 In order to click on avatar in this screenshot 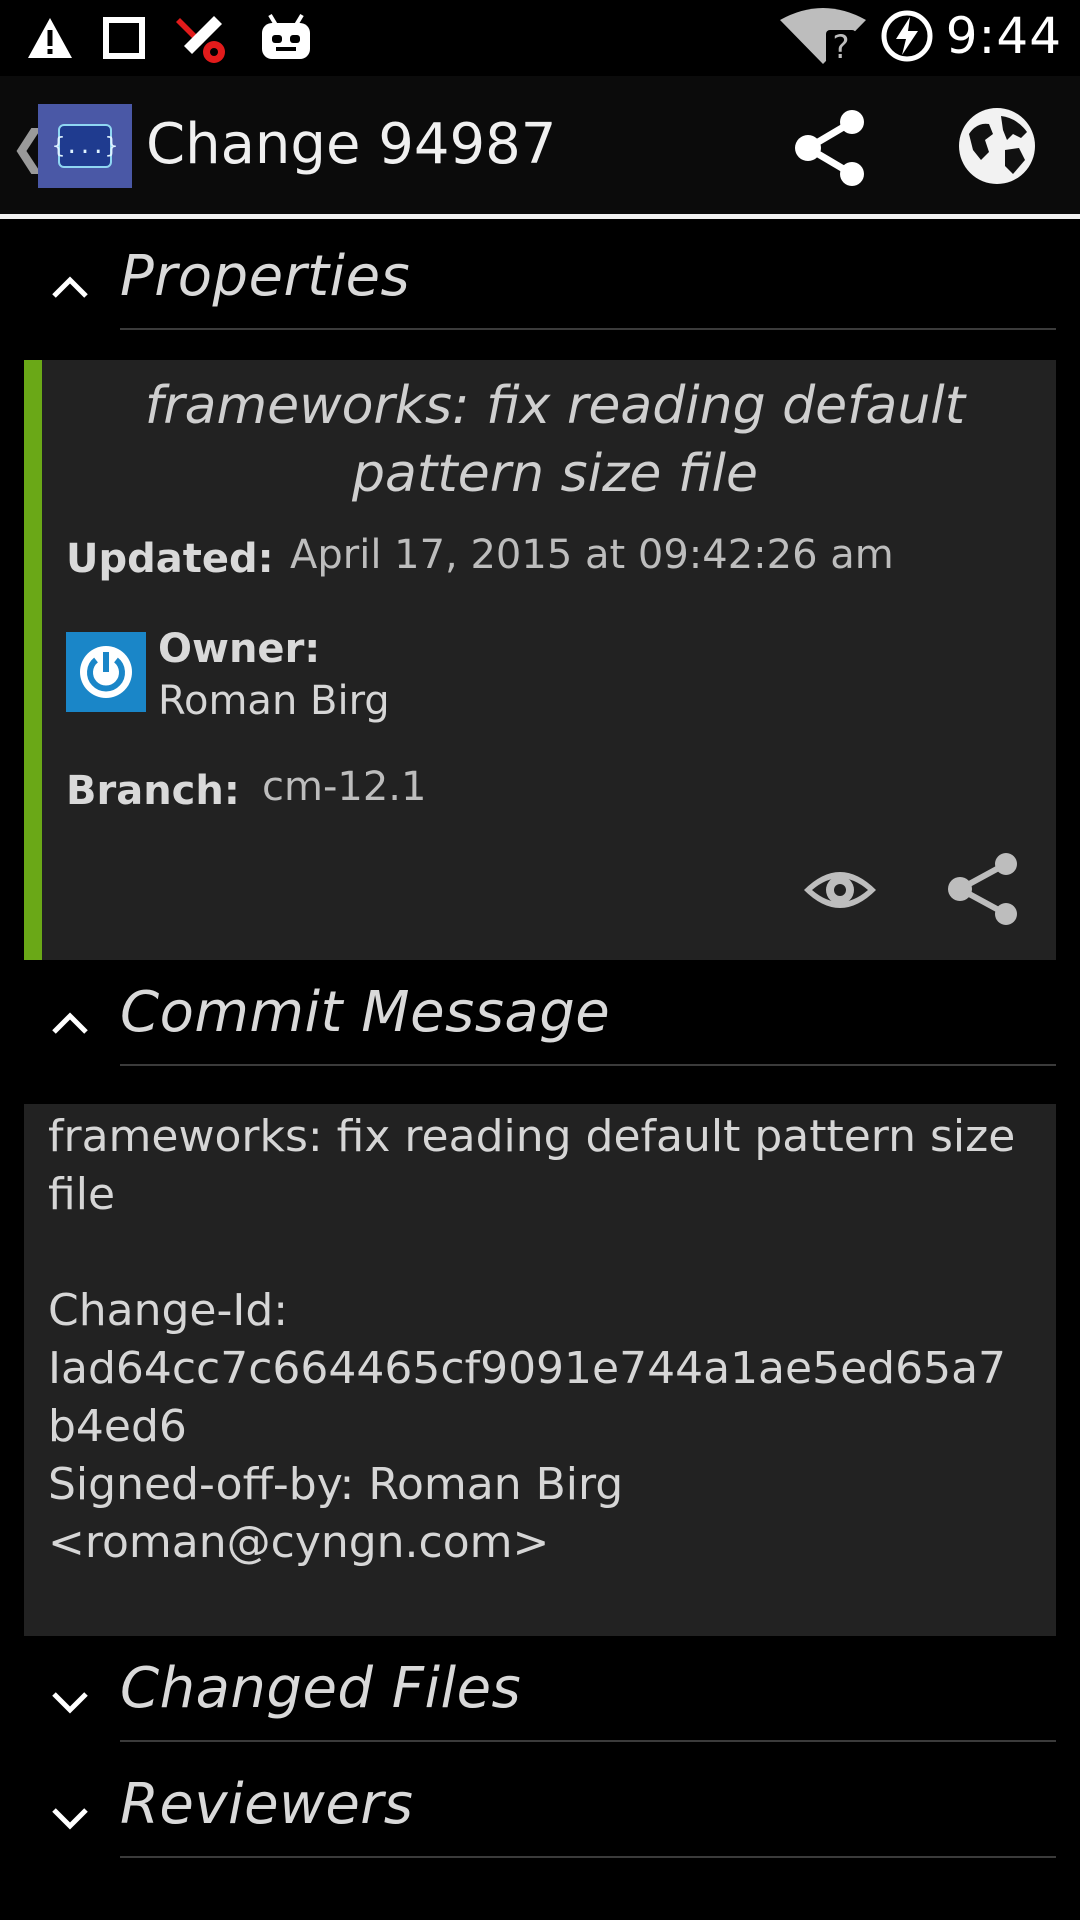, I will do `click(106, 672)`.